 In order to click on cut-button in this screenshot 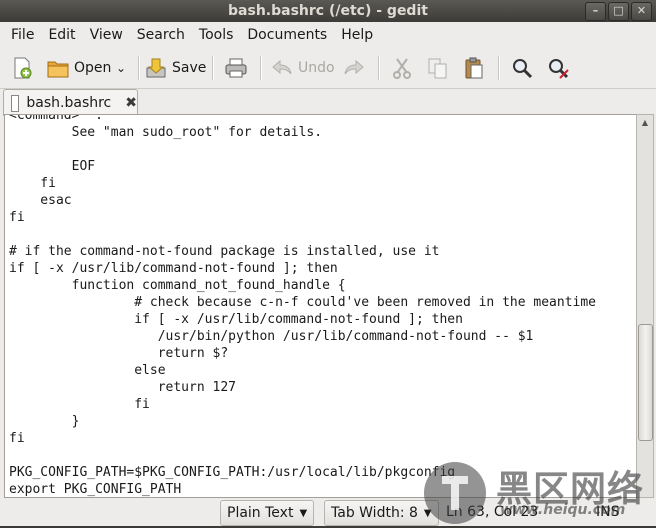, I will do `click(404, 68)`.